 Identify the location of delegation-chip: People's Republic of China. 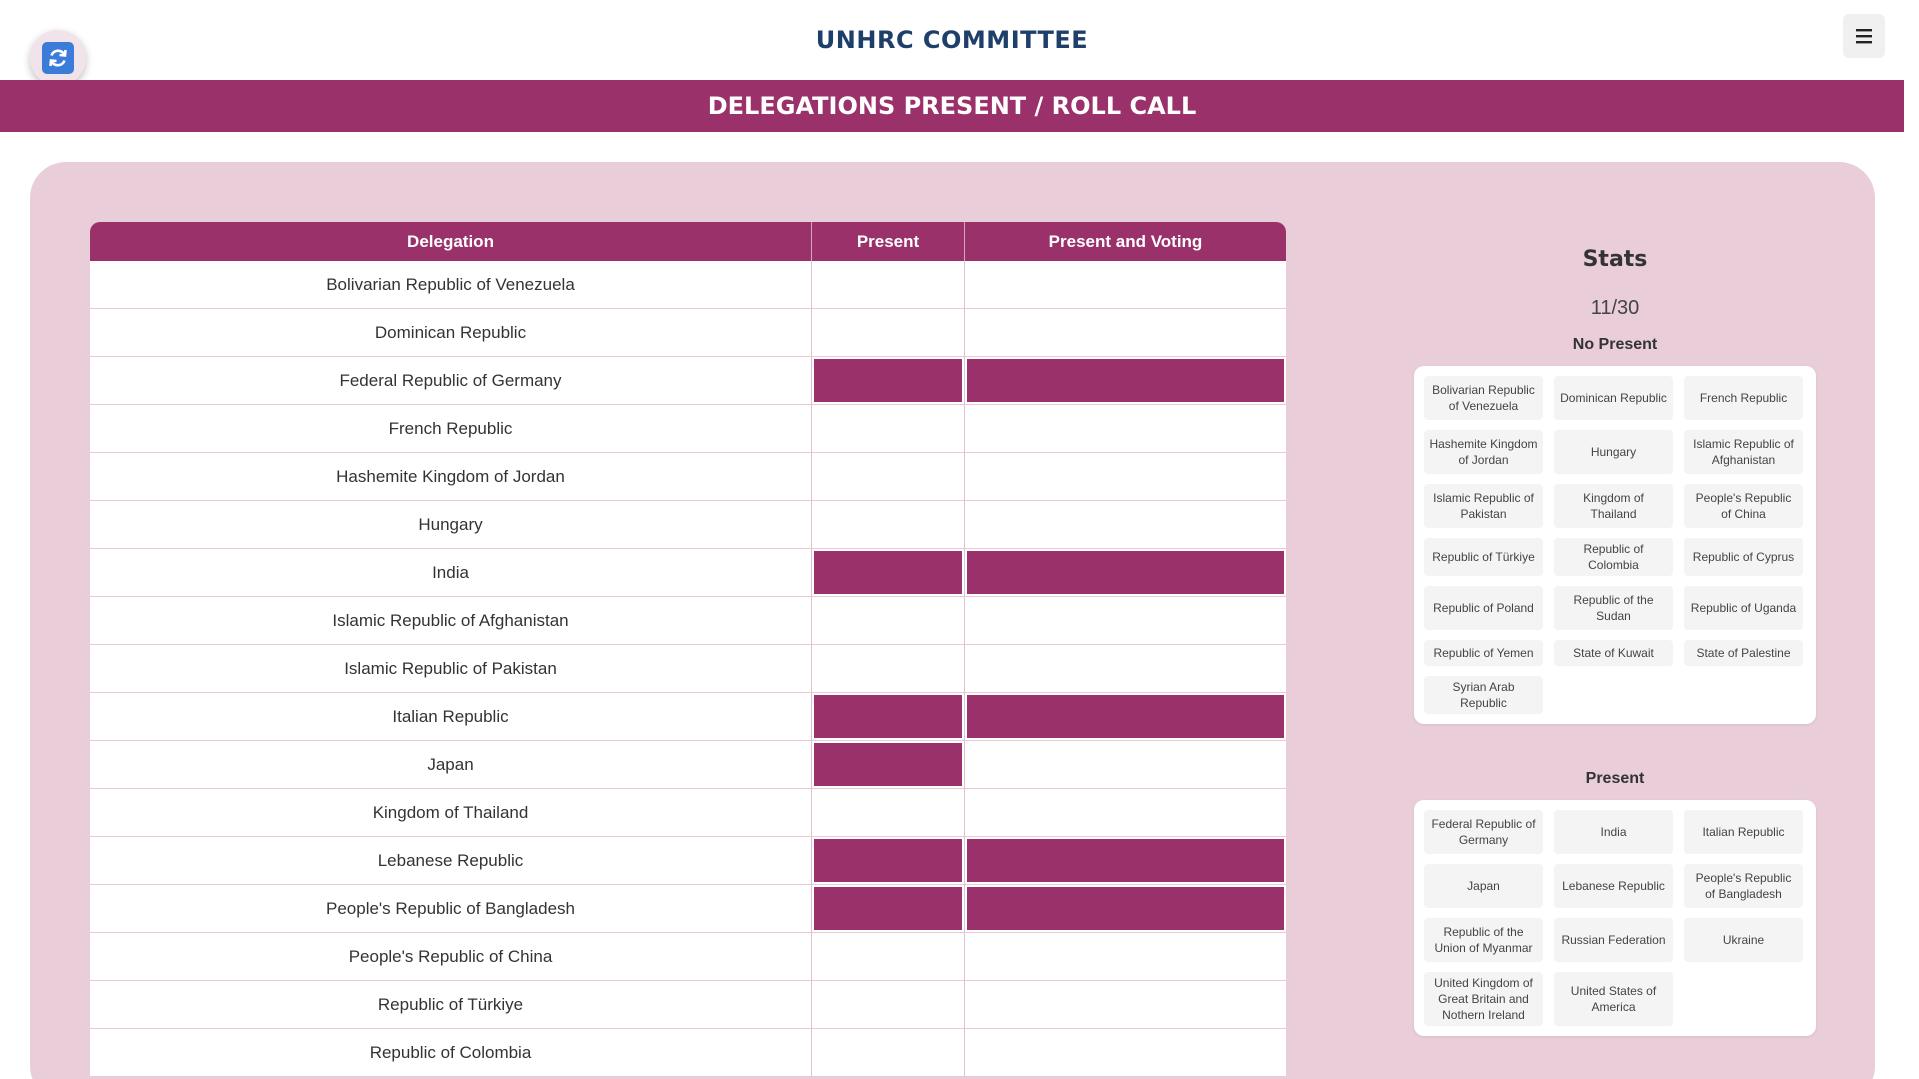
(1743, 506).